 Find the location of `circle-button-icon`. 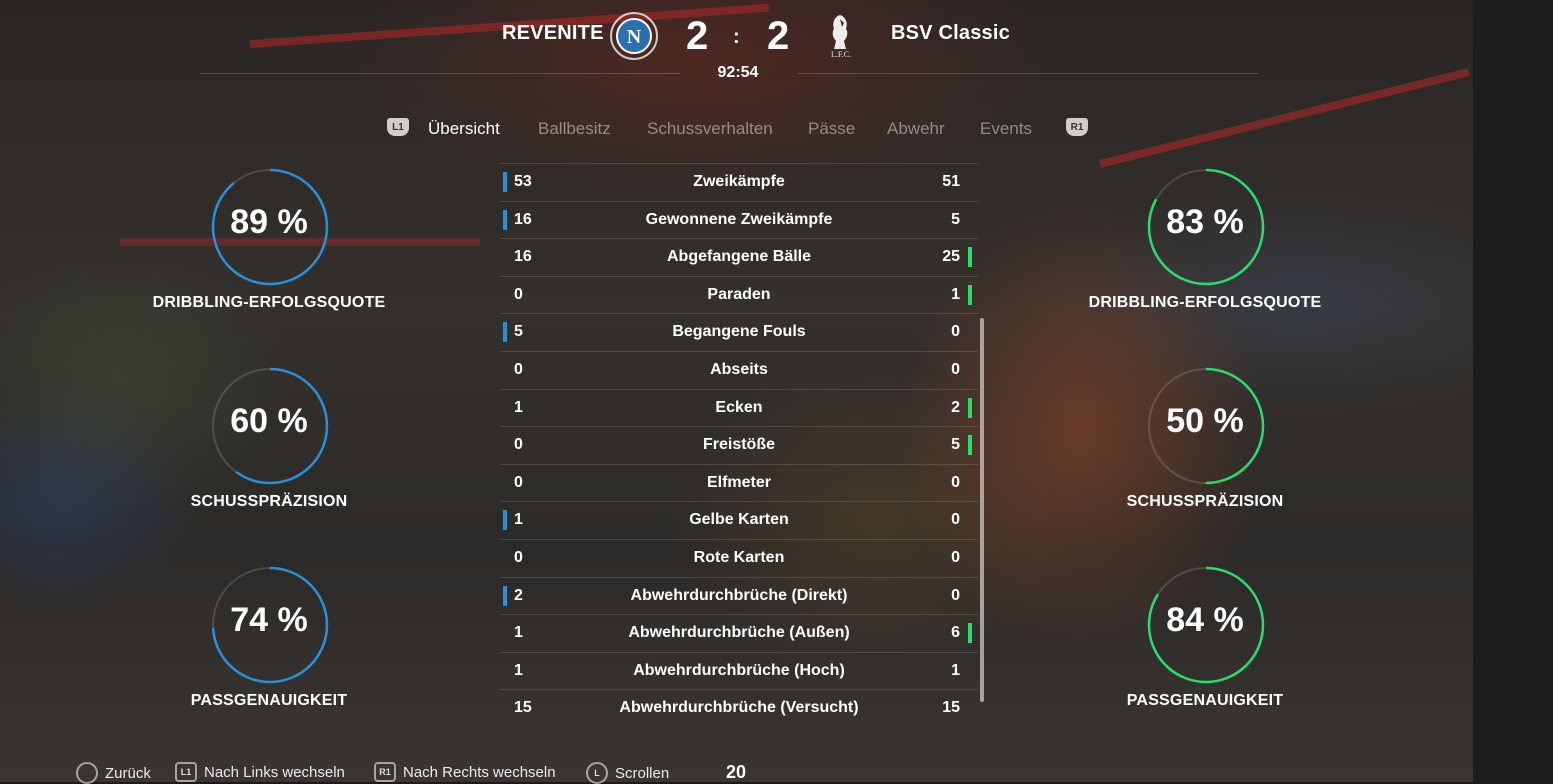

circle-button-icon is located at coordinates (87, 773).